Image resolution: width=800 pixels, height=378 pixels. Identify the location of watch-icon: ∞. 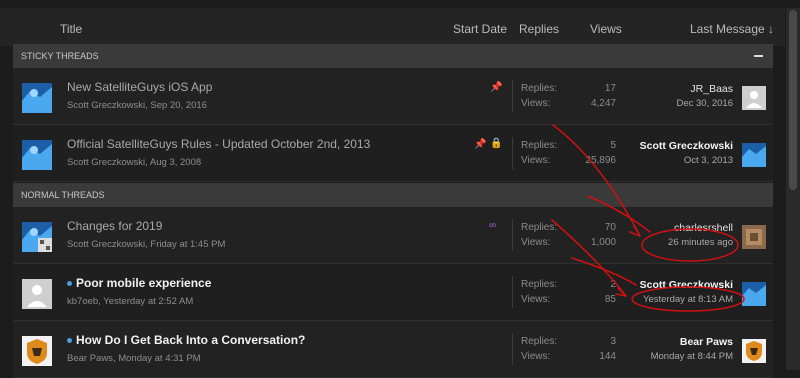
(493, 225).